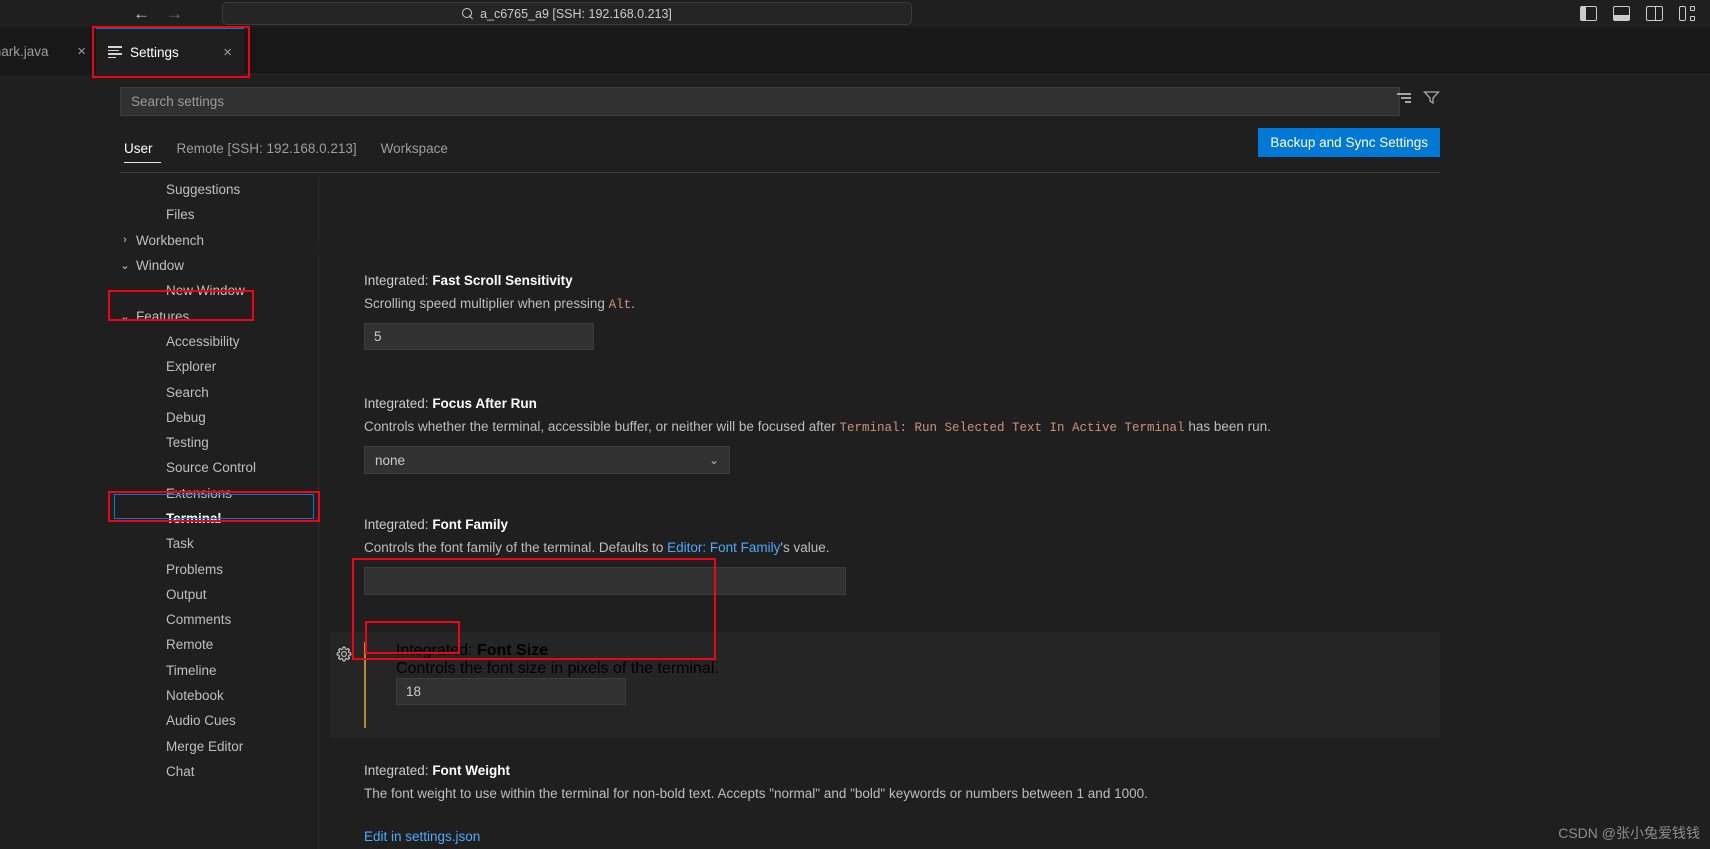 This screenshot has width=1710, height=849. What do you see at coordinates (138, 148) in the screenshot?
I see `scope-tab-label: User` at bounding box center [138, 148].